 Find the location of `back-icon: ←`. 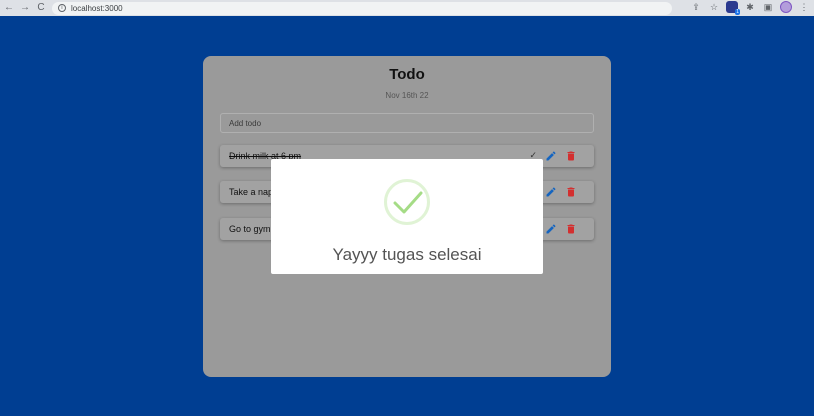

back-icon: ← is located at coordinates (9, 8).